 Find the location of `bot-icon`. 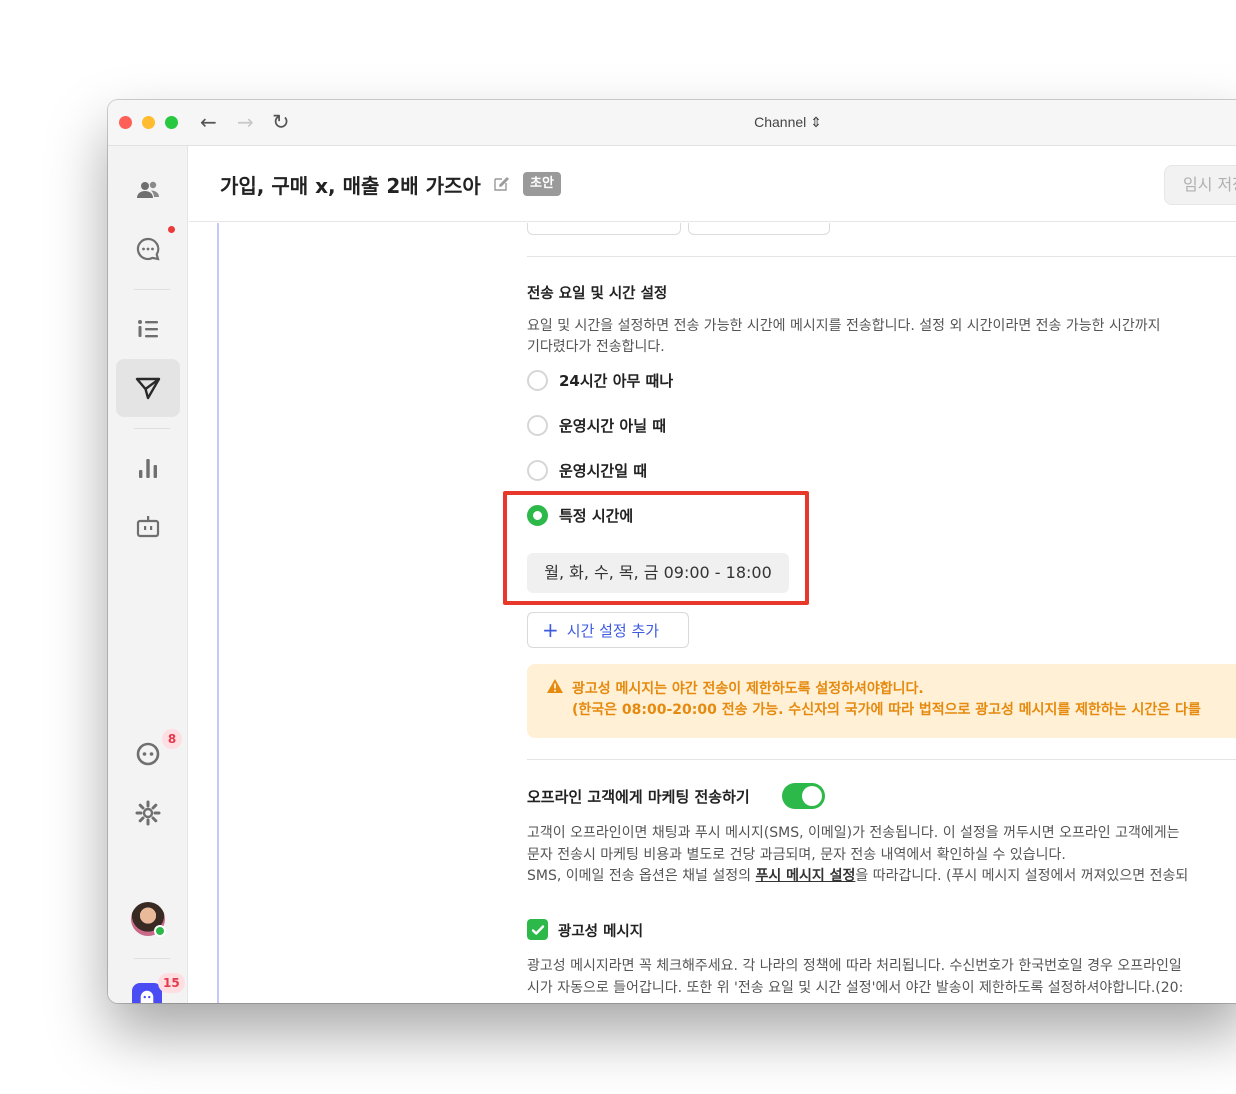

bot-icon is located at coordinates (148, 527).